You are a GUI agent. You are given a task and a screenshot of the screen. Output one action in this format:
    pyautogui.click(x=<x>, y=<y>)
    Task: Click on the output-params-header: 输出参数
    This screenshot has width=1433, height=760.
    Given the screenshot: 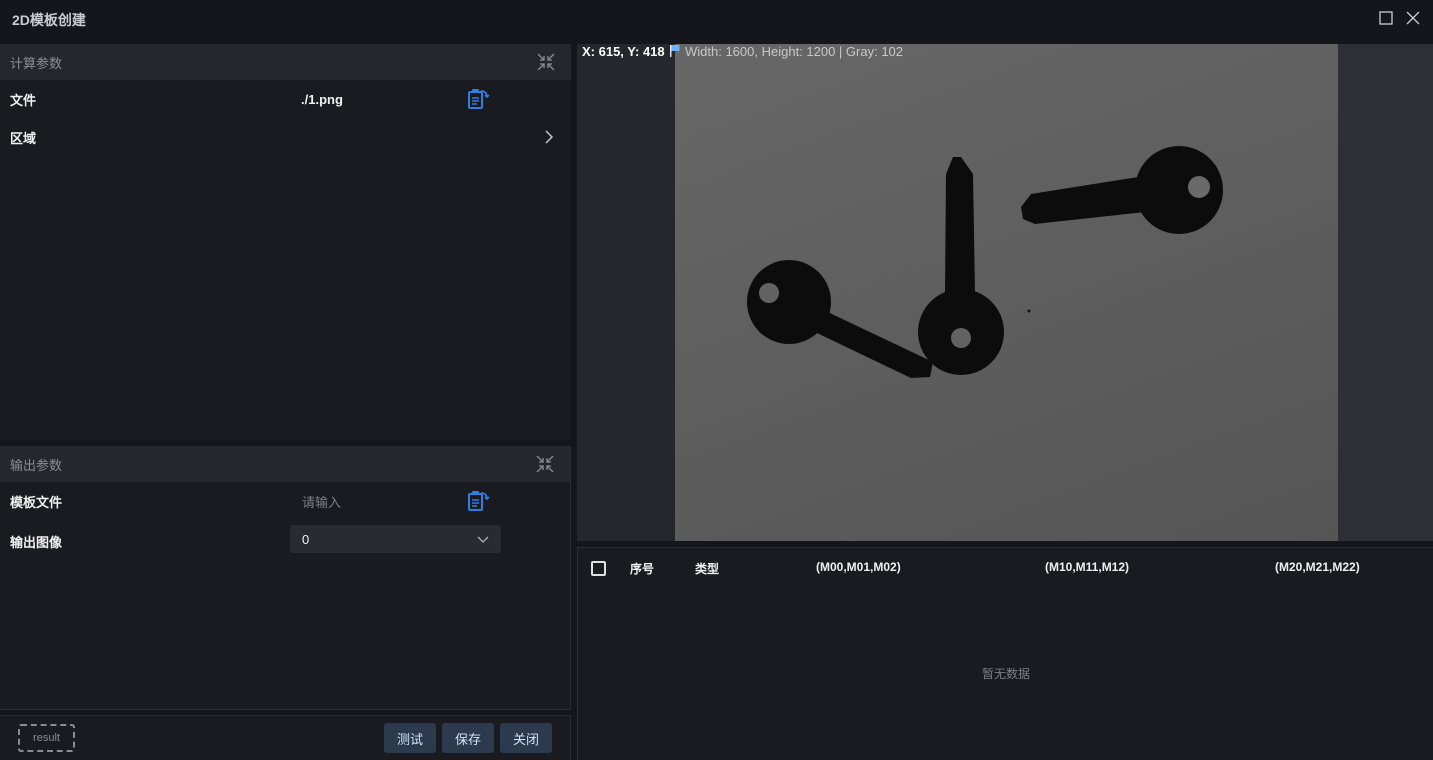 What is the action you would take?
    pyautogui.click(x=285, y=464)
    